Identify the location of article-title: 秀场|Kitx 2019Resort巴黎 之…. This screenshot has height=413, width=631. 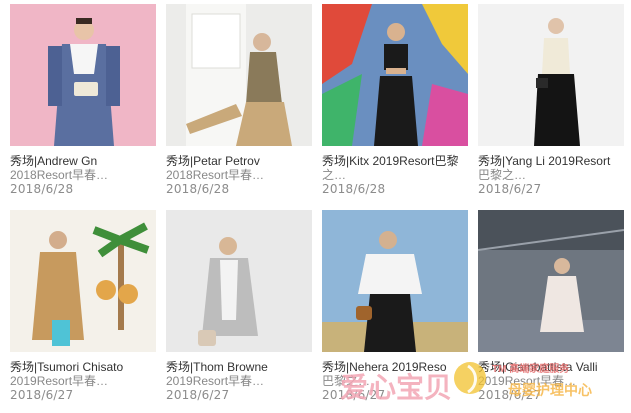
(402, 168).